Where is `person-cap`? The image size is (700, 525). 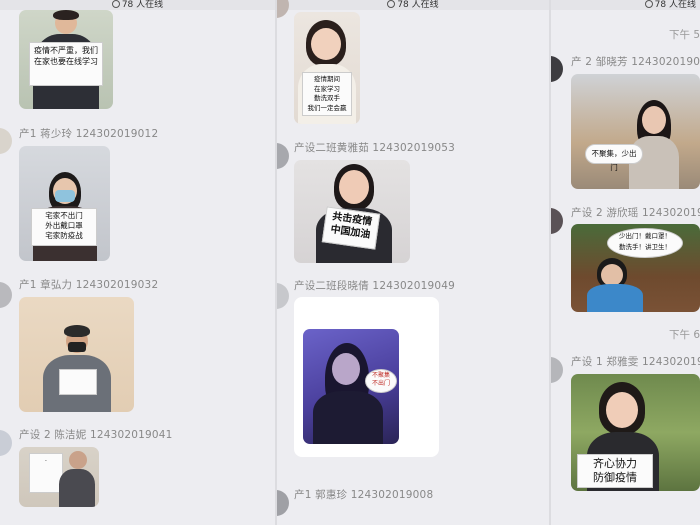
person-cap is located at coordinates (77, 331).